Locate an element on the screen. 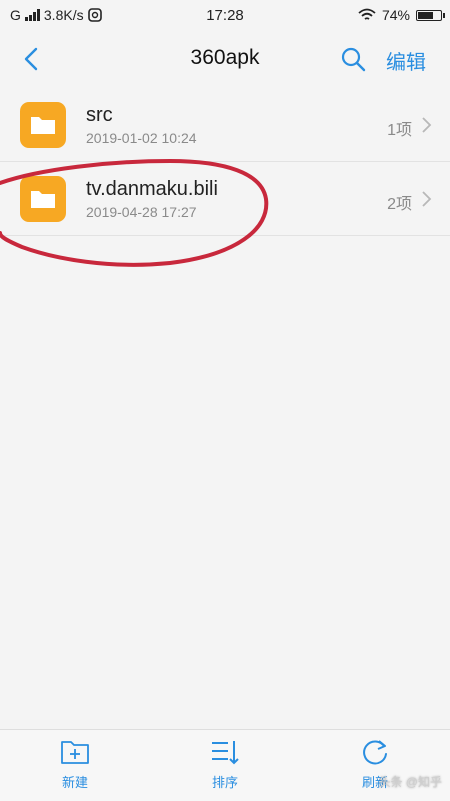 Image resolution: width=450 pixels, height=801 pixels. header: 360apk 编辑 is located at coordinates (225, 60).